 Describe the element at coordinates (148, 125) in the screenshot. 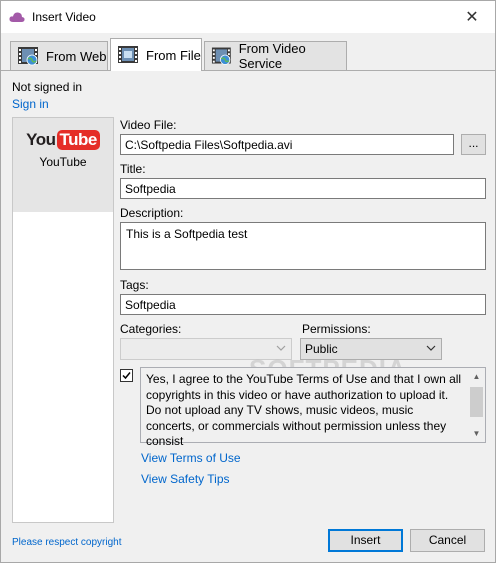

I see `video-file-label: Video File:` at that location.